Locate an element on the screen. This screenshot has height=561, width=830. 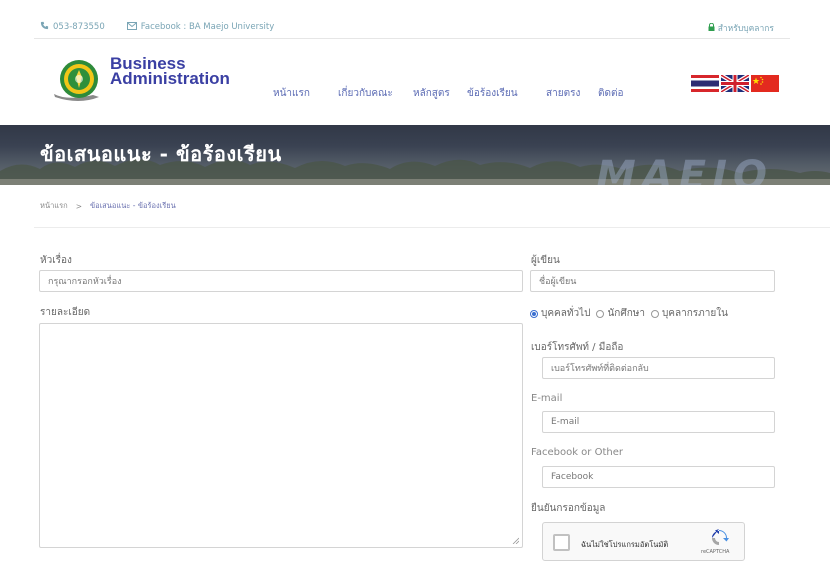
email-input: E-mail is located at coordinates (658, 422).